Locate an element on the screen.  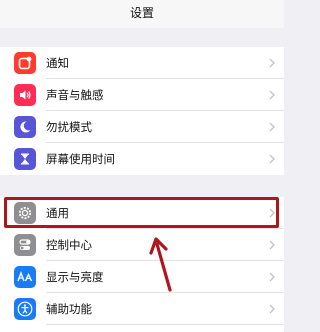
toggles-icon is located at coordinates (25, 245).